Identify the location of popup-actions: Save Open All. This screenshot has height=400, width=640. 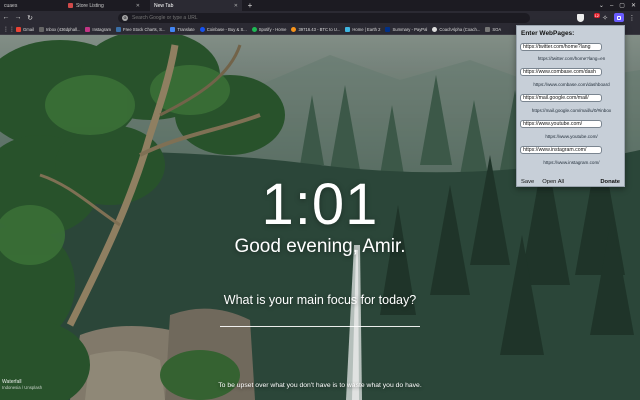
(542, 182).